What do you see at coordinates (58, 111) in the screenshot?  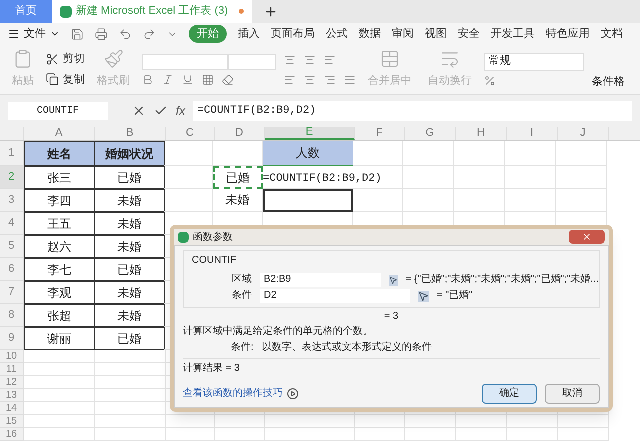 I see `name-box: COUNTIF` at bounding box center [58, 111].